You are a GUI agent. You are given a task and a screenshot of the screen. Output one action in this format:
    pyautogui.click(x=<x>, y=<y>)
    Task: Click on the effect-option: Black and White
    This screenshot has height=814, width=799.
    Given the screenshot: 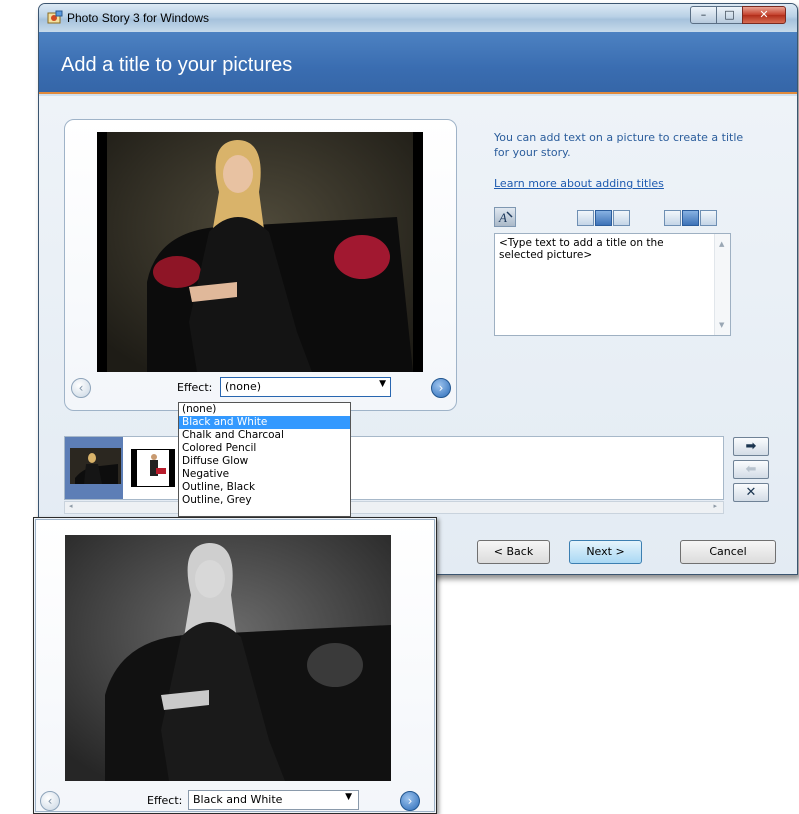 What is the action you would take?
    pyautogui.click(x=264, y=422)
    